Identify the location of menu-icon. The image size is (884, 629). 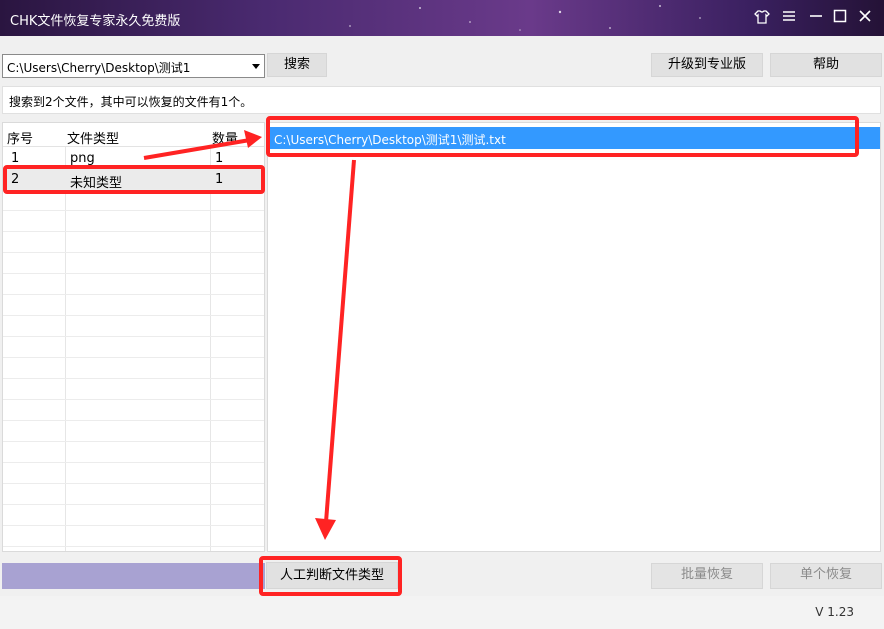
(789, 18).